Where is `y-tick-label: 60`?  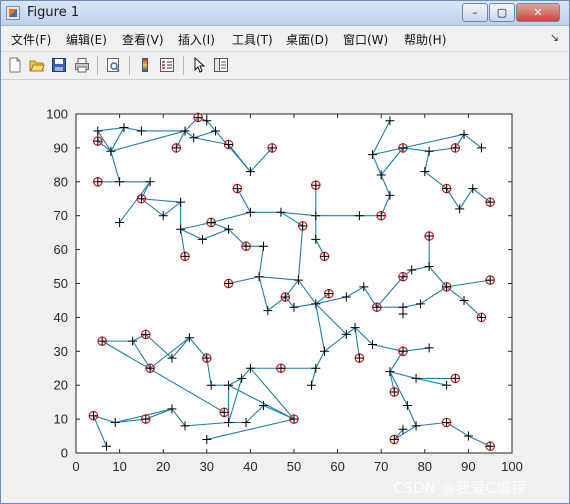
y-tick-label: 60 is located at coordinates (61, 249).